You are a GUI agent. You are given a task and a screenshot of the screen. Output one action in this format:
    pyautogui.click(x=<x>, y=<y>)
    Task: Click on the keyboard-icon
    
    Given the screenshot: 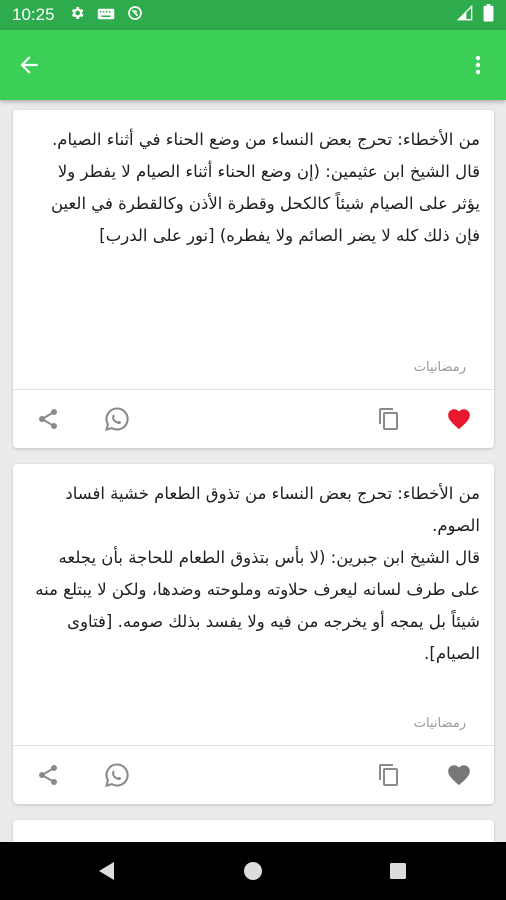 What is the action you would take?
    pyautogui.click(x=106, y=15)
    